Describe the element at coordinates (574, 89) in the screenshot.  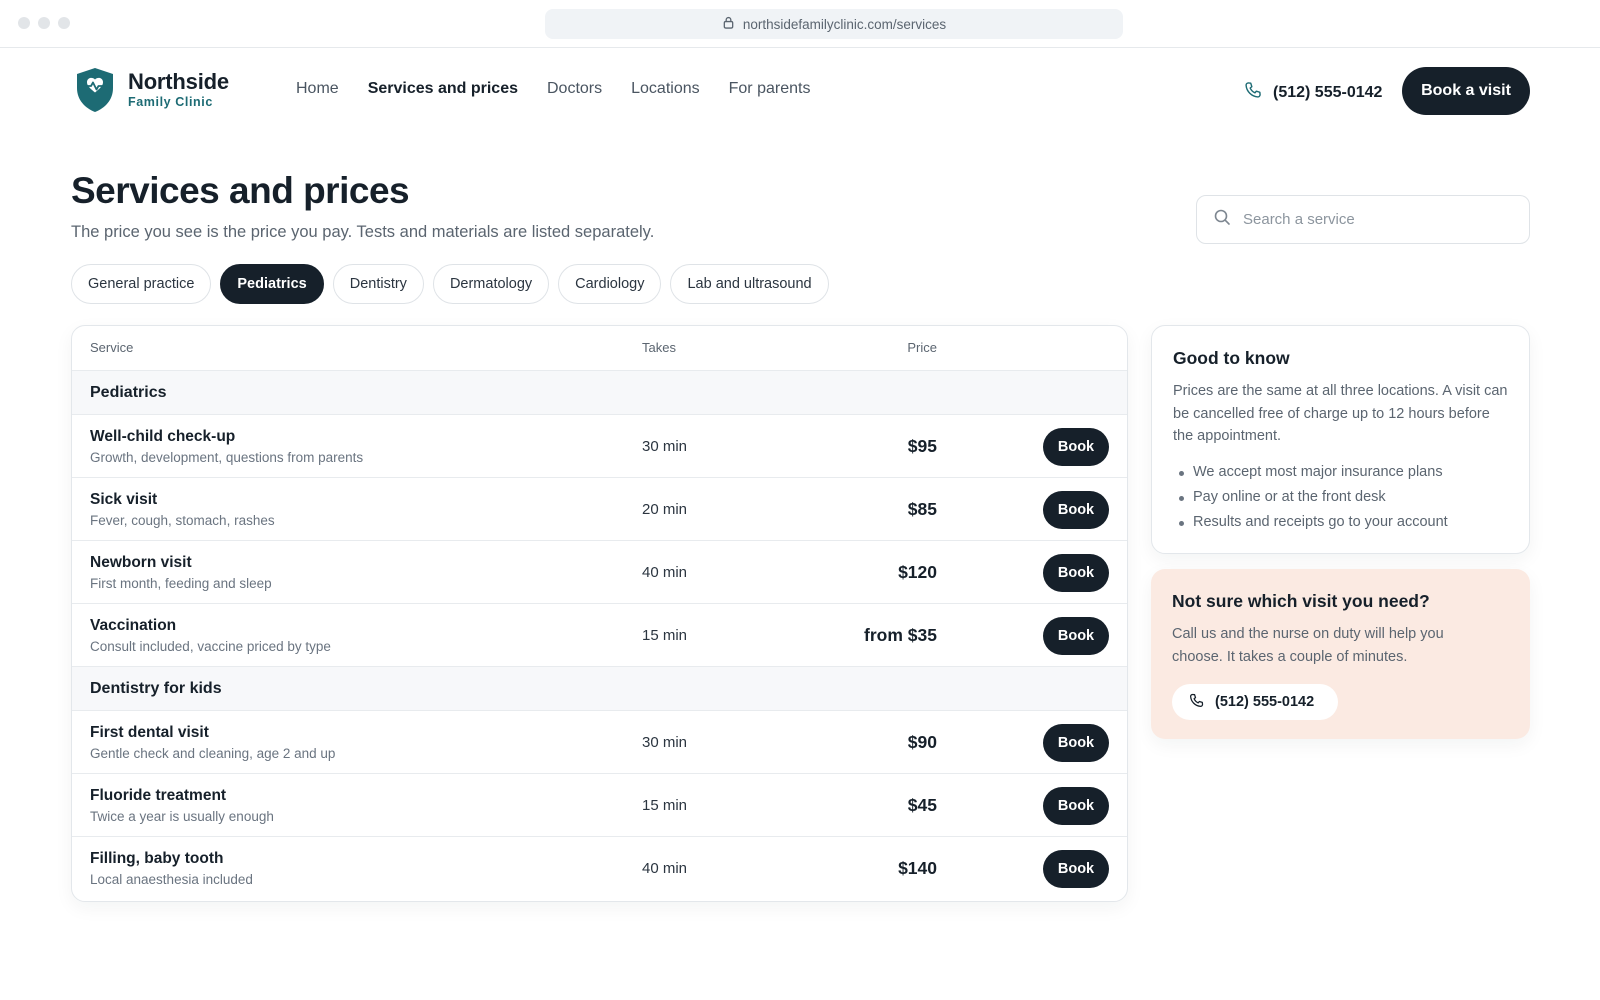
I see `nav-doctors: Doctors` at that location.